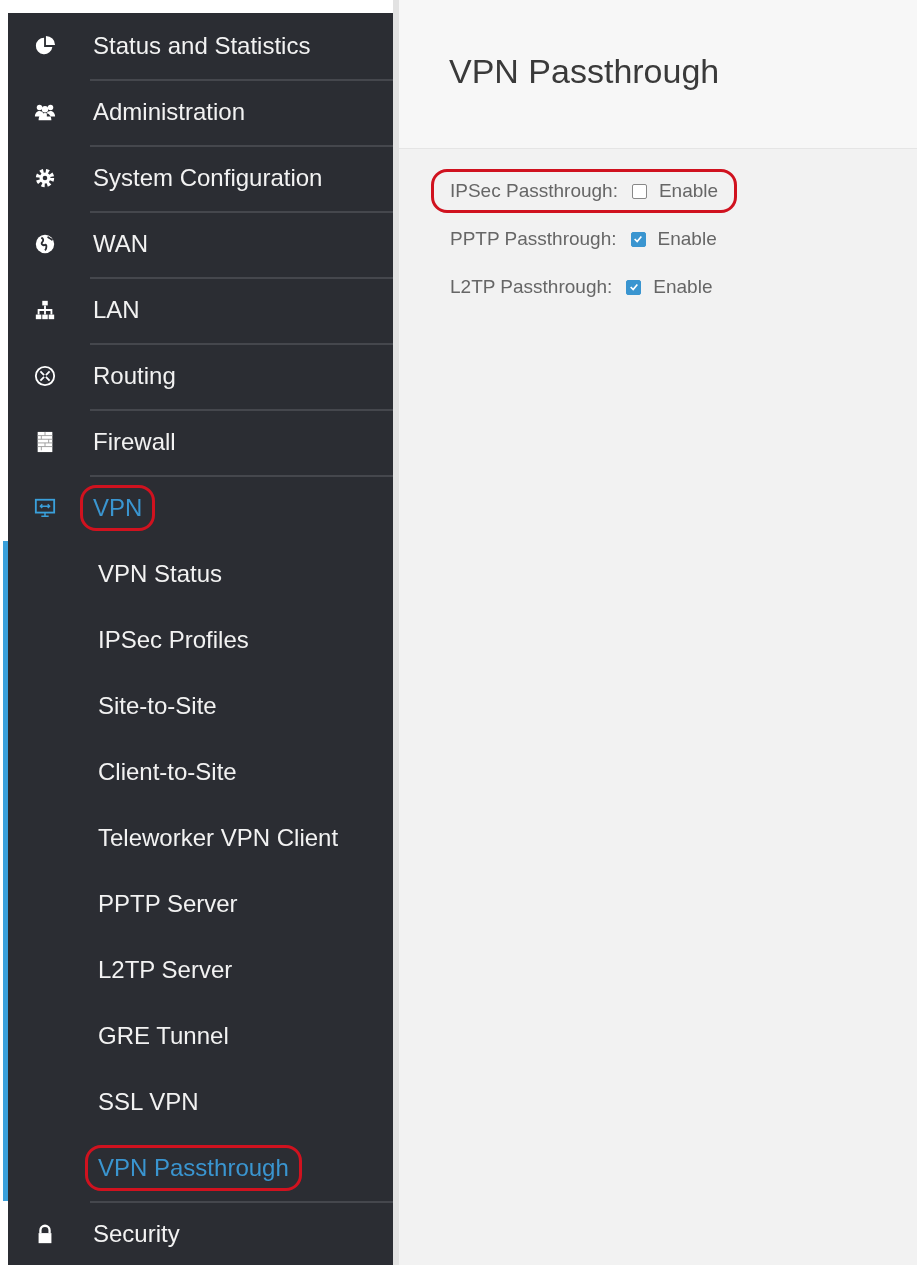 This screenshot has height=1265, width=917. What do you see at coordinates (531, 287) in the screenshot?
I see `field-label: L2TP Passthrough:` at bounding box center [531, 287].